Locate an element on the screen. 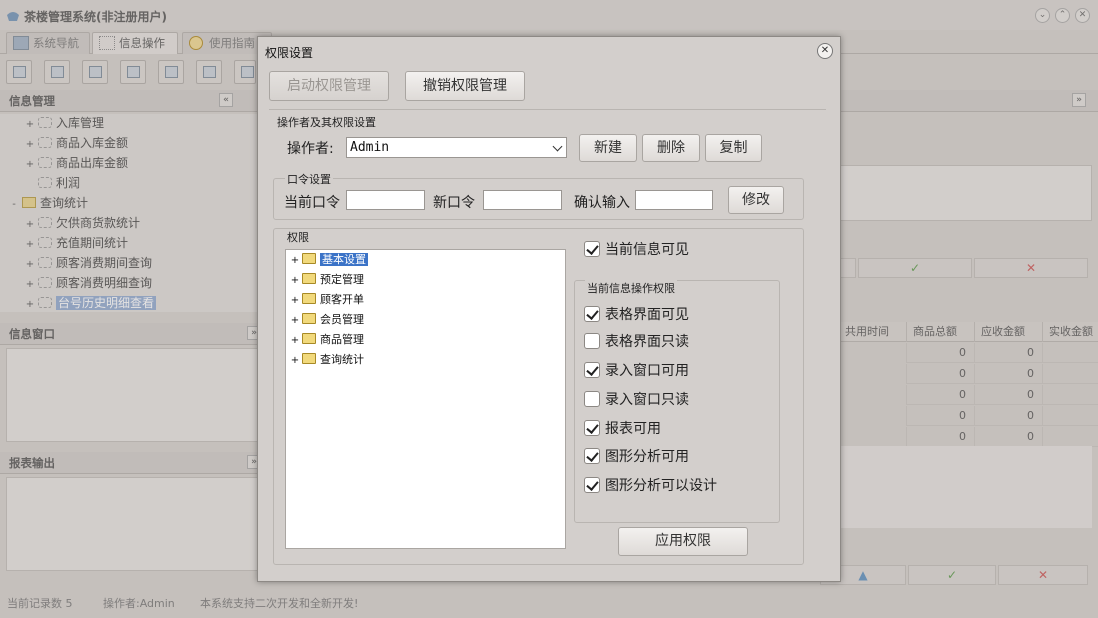 The height and width of the screenshot is (618, 1098). ops-group-title: 当前信息操作权限 is located at coordinates (631, 288).